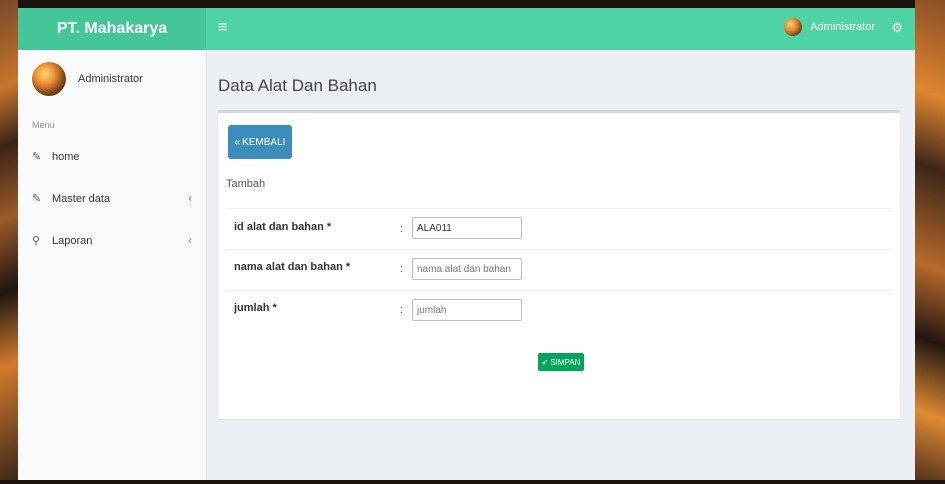  Describe the element at coordinates (72, 240) in the screenshot. I see `sidebar-item-label: Laporan` at that location.